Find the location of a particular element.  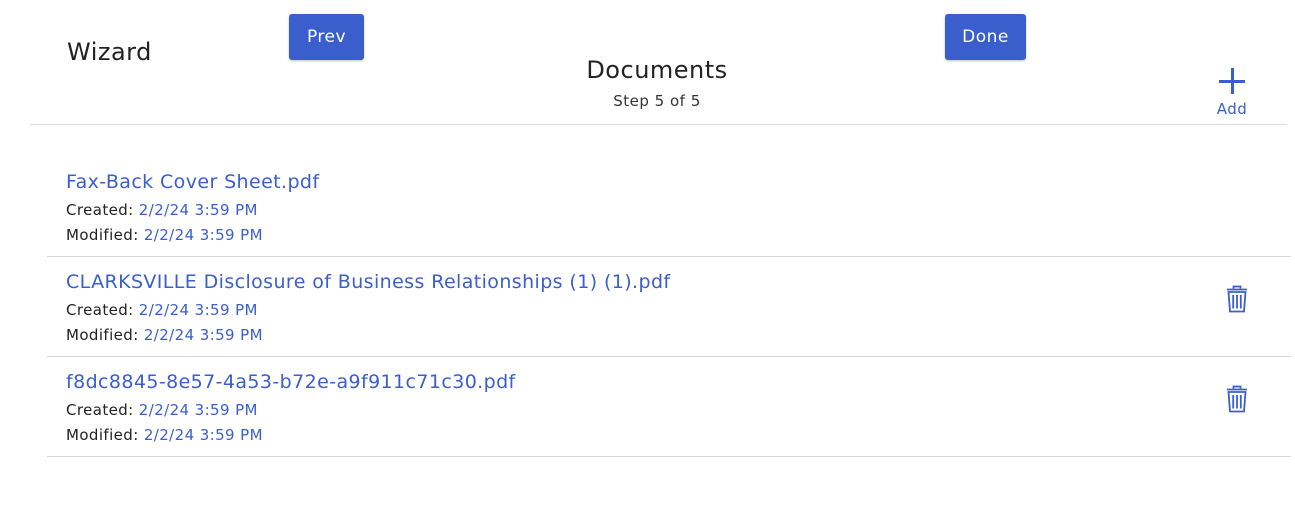

done-button: Done is located at coordinates (985, 37).